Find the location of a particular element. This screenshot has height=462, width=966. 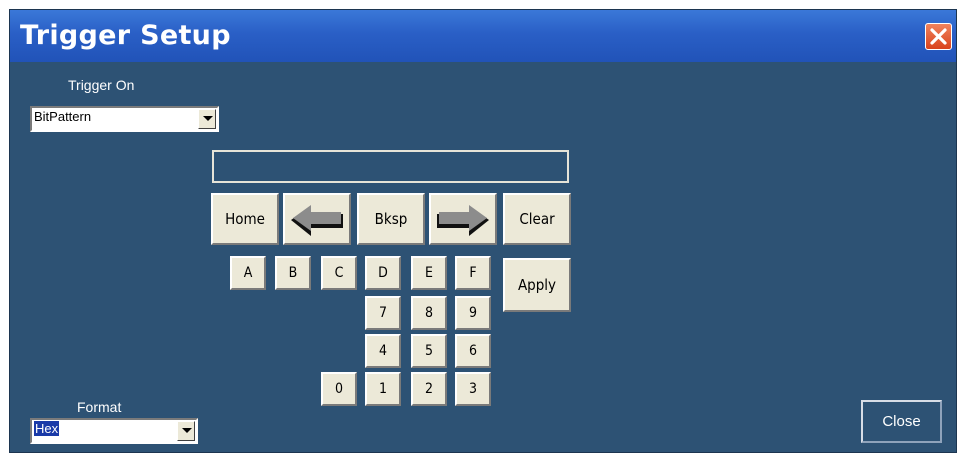

key-4: 4 is located at coordinates (383, 351).